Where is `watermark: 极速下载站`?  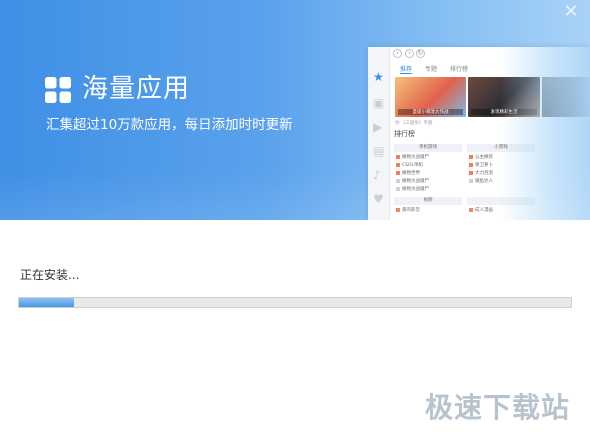 watermark: 极速下载站 is located at coordinates (497, 407).